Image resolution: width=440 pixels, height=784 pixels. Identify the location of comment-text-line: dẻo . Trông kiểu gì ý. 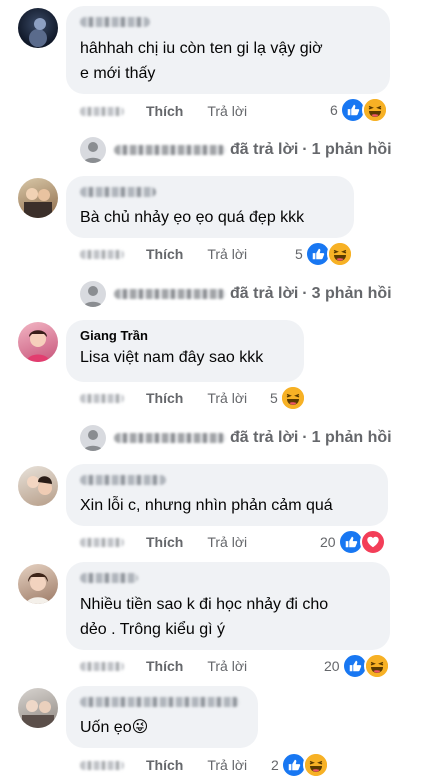
(152, 629).